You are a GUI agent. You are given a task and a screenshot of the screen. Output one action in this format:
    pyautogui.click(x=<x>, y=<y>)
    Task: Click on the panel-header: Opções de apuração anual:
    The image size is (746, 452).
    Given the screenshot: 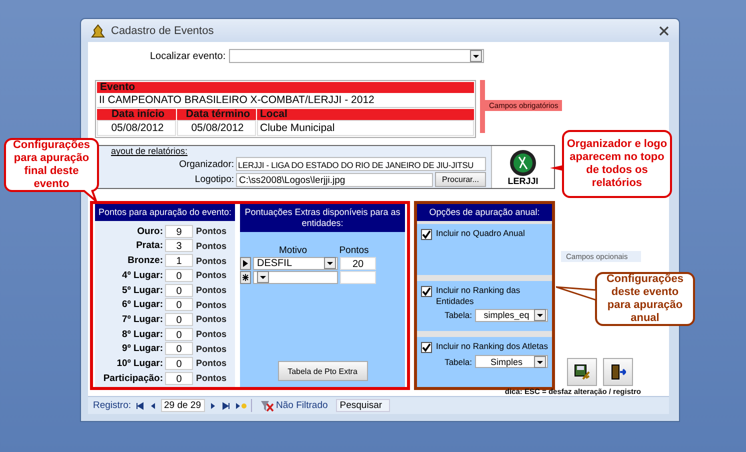 What is the action you would take?
    pyautogui.click(x=484, y=213)
    